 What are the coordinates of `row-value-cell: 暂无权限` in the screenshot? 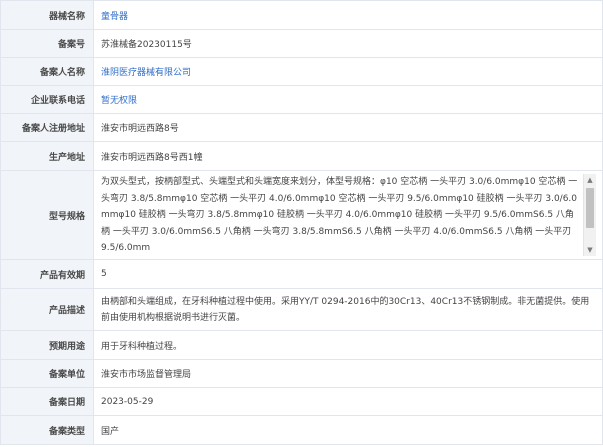 It's located at (348, 99).